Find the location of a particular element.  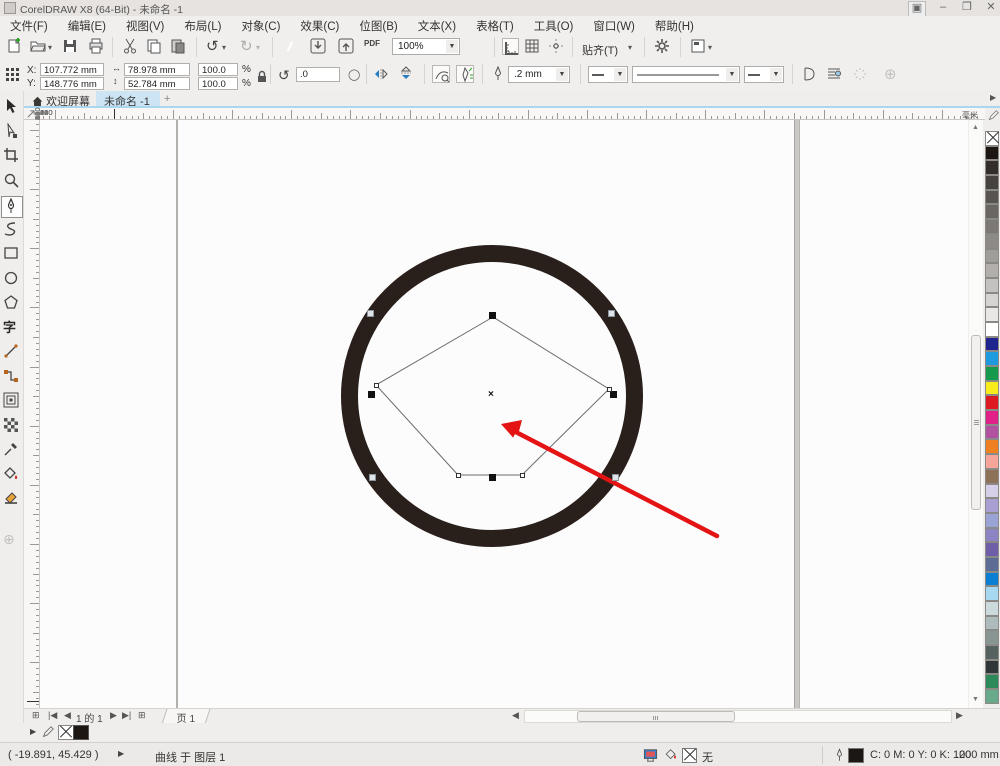

scroll-up-icon: ▲ is located at coordinates (975, 127).